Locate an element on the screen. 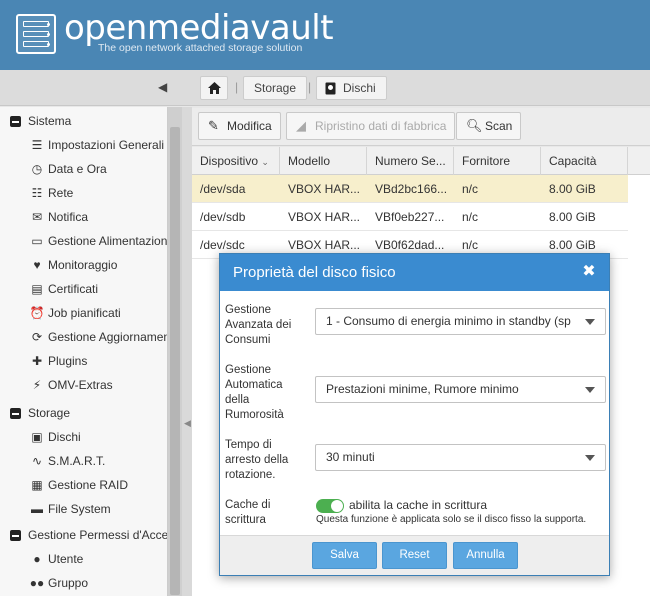  cell-device: /dev/sda is located at coordinates (223, 189).